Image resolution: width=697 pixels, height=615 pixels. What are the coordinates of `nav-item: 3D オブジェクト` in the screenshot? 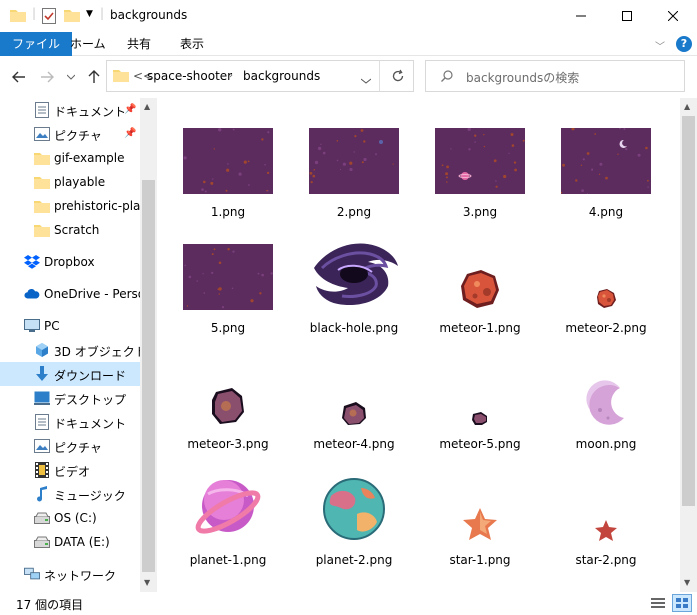 It's located at (70, 350).